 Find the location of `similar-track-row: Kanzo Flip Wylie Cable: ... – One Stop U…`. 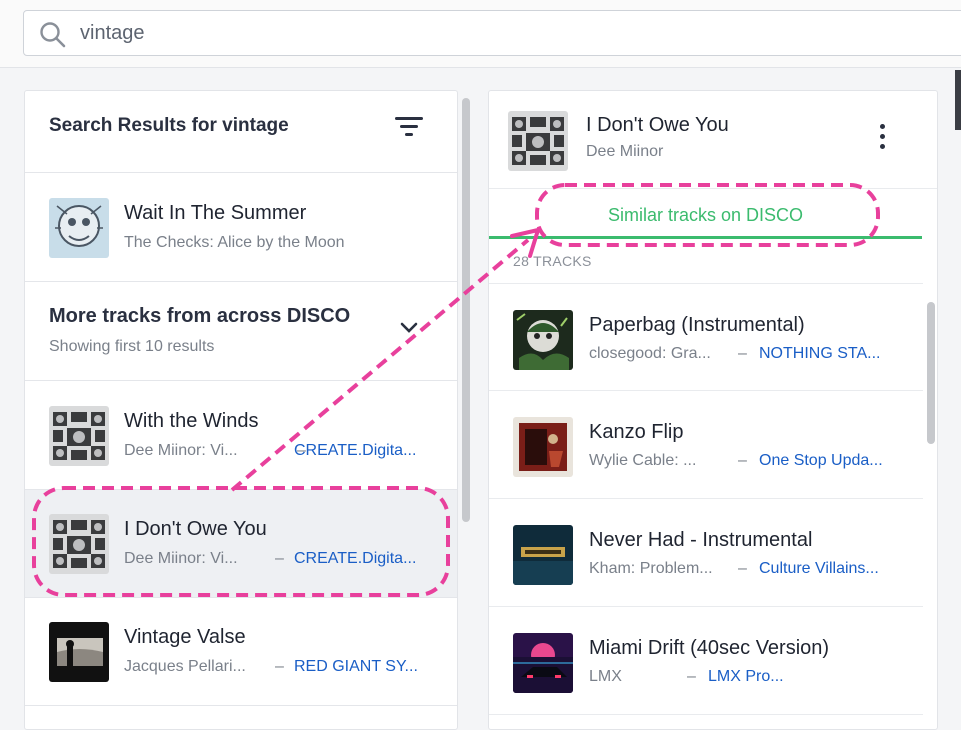

similar-track-row: Kanzo Flip Wylie Cable: ... – One Stop U… is located at coordinates (706, 445).